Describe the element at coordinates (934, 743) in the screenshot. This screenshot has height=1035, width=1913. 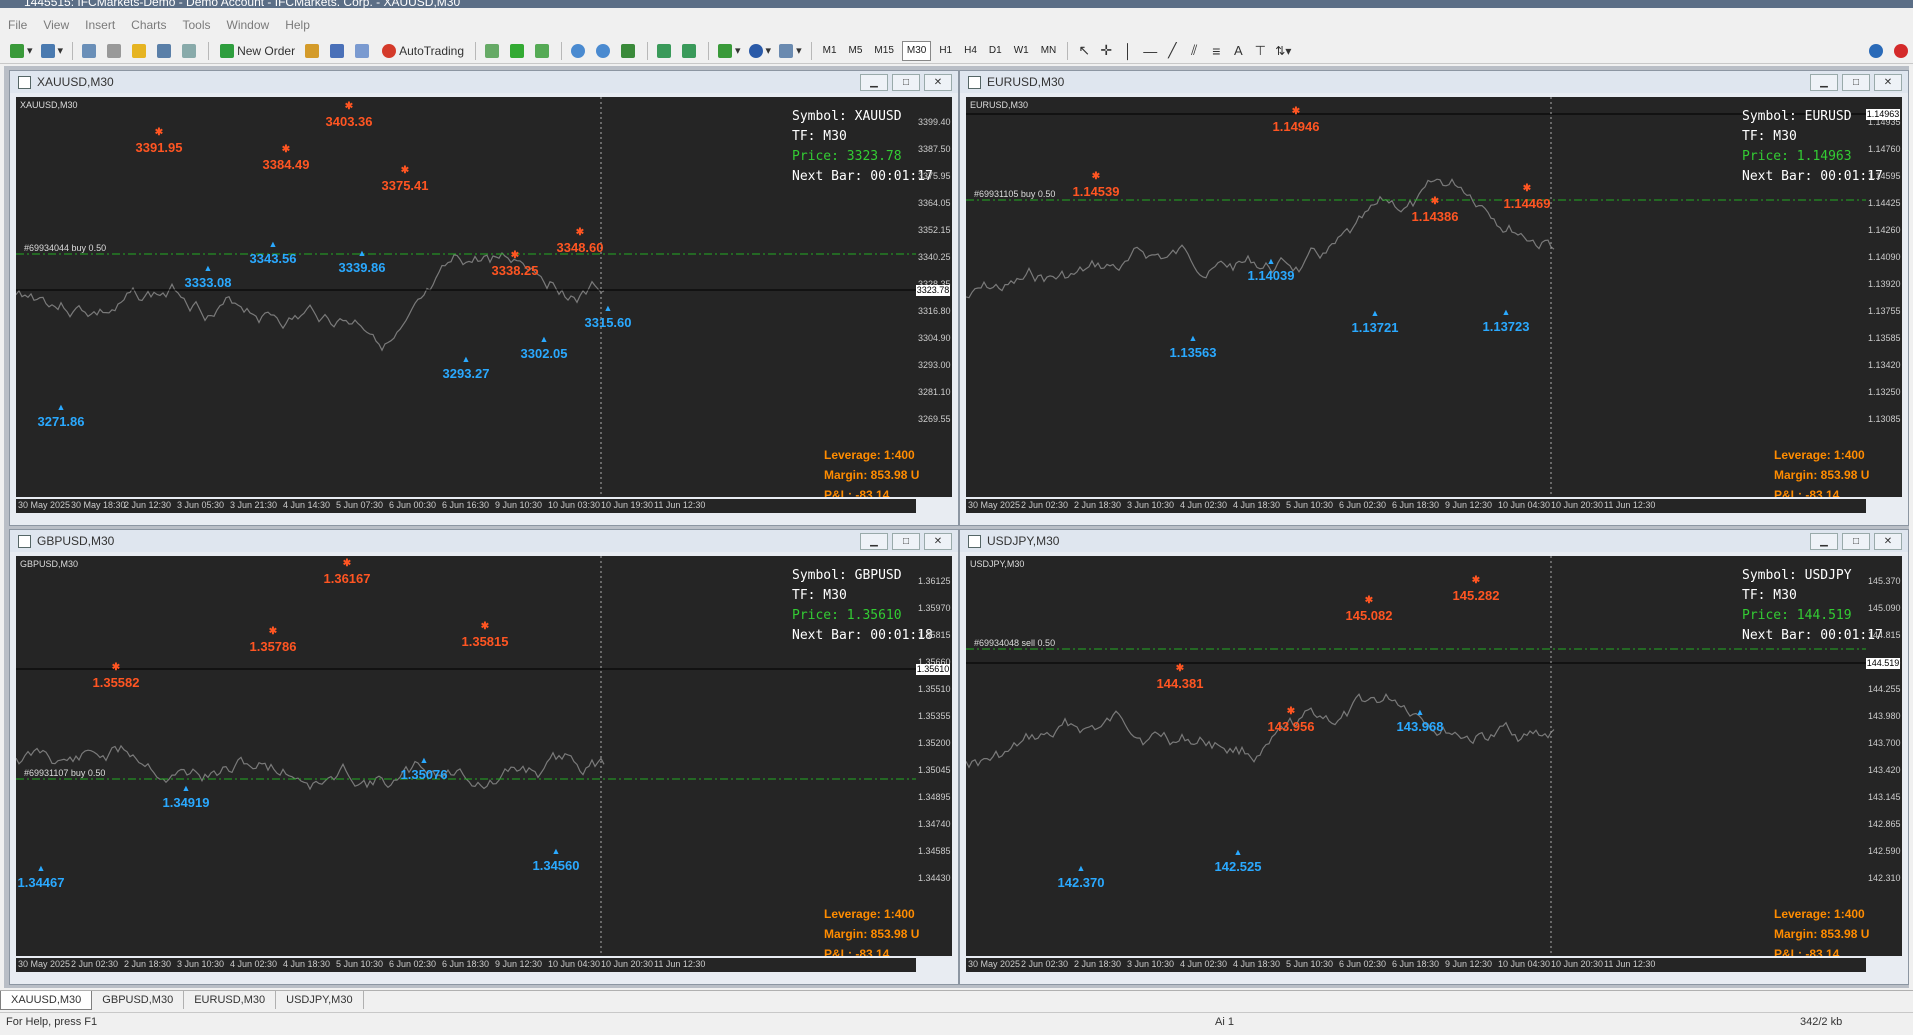
I see `price-tick: 1.35200` at that location.